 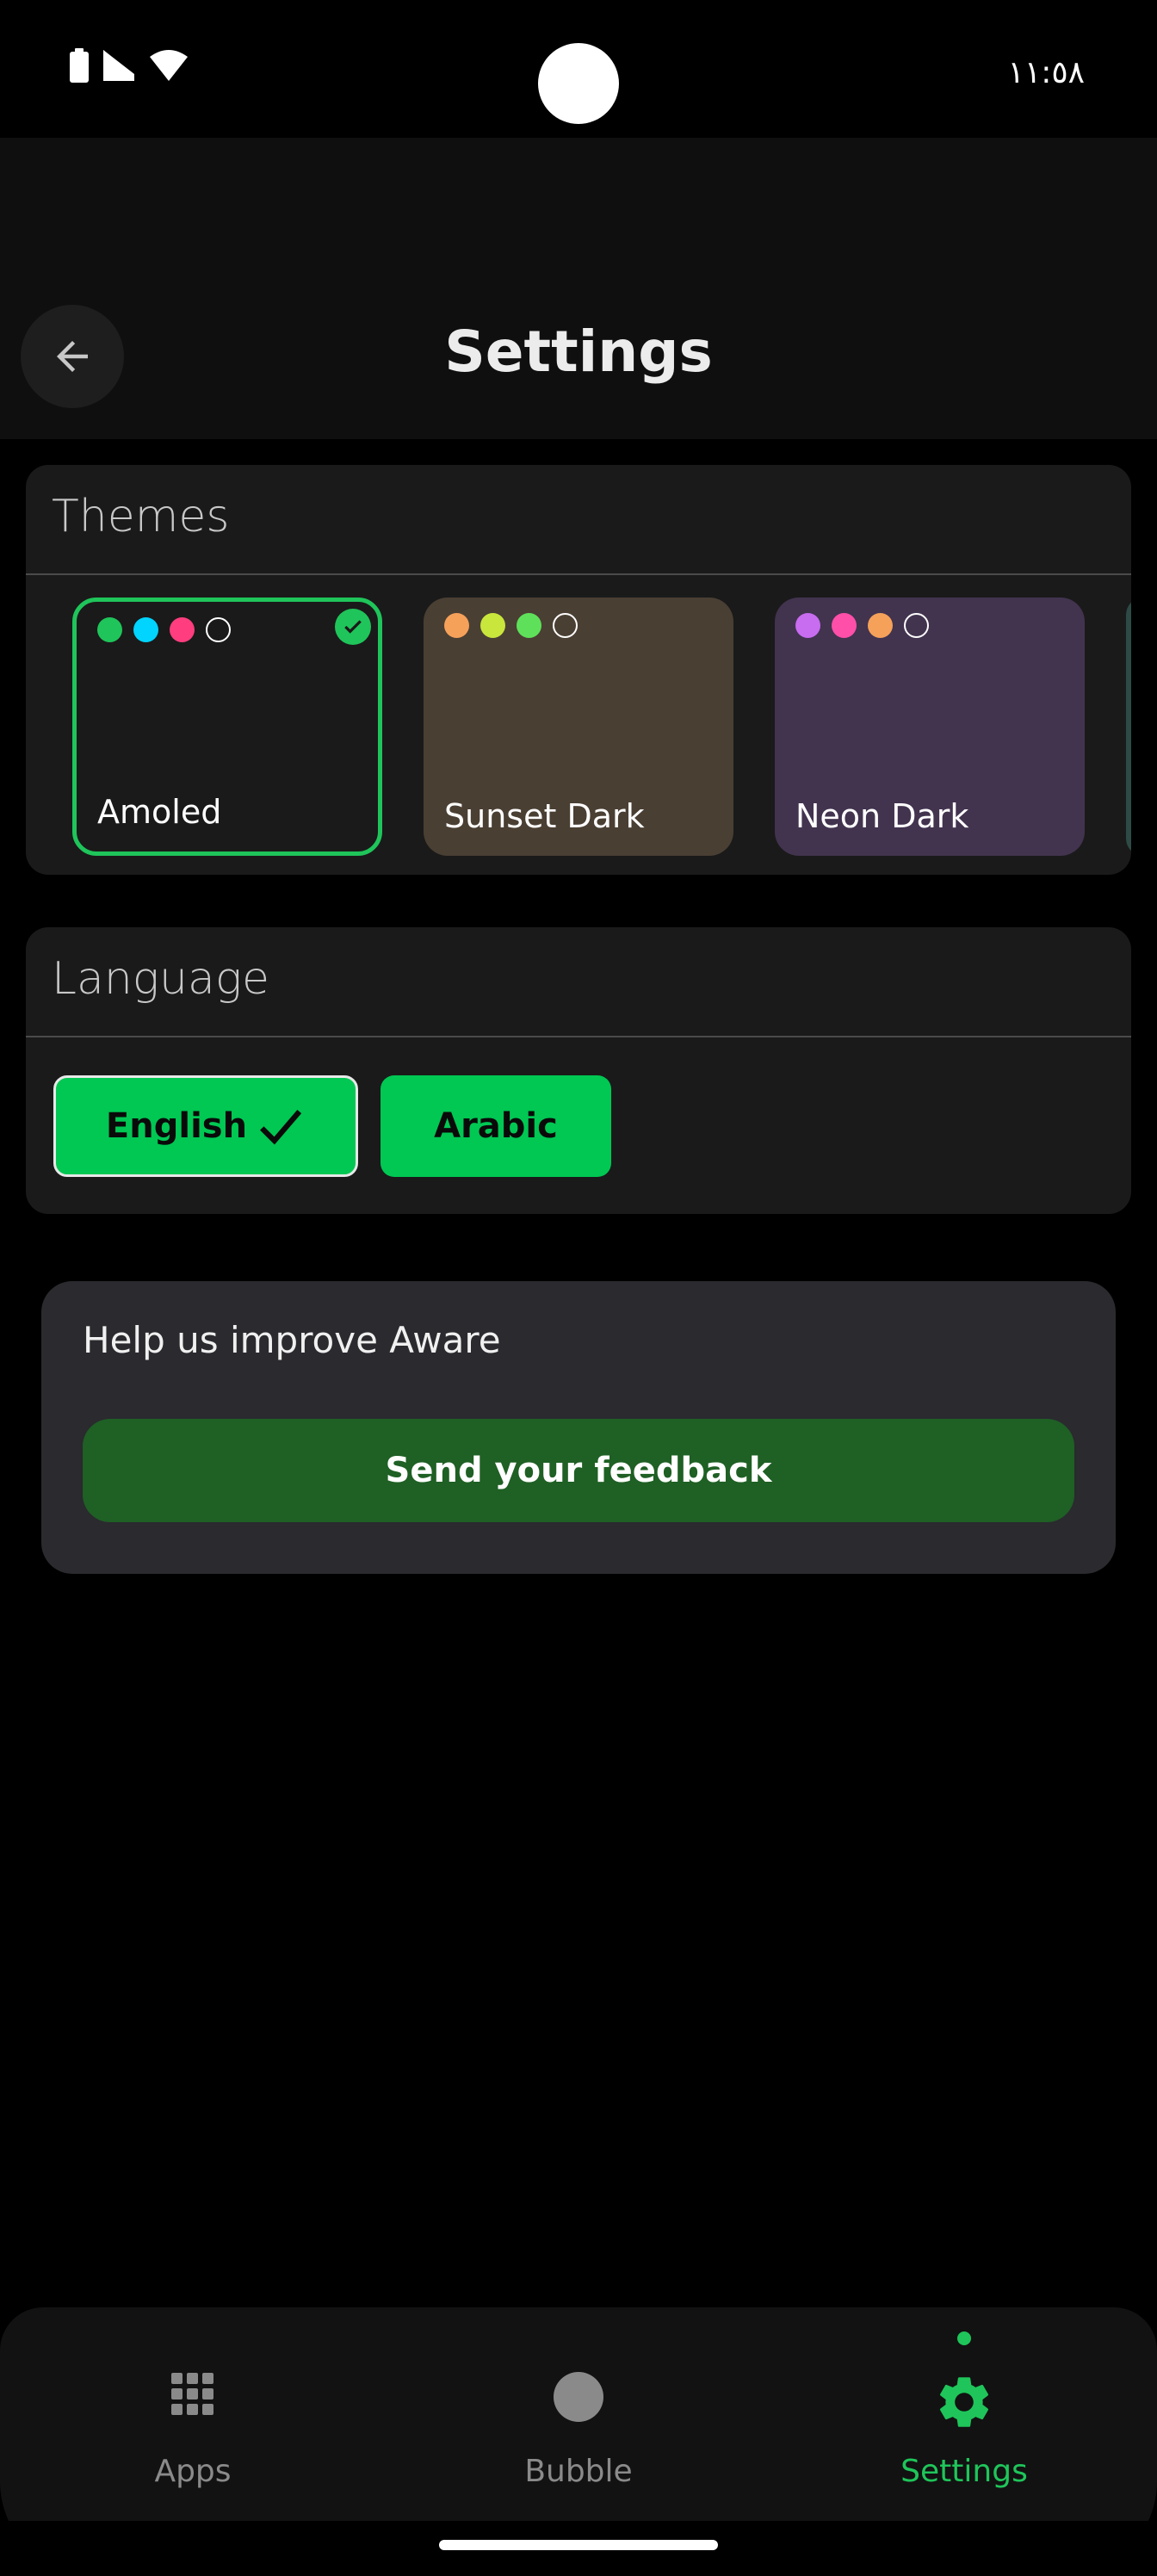 What do you see at coordinates (579, 2471) in the screenshot?
I see `nav-label: Bubble` at bounding box center [579, 2471].